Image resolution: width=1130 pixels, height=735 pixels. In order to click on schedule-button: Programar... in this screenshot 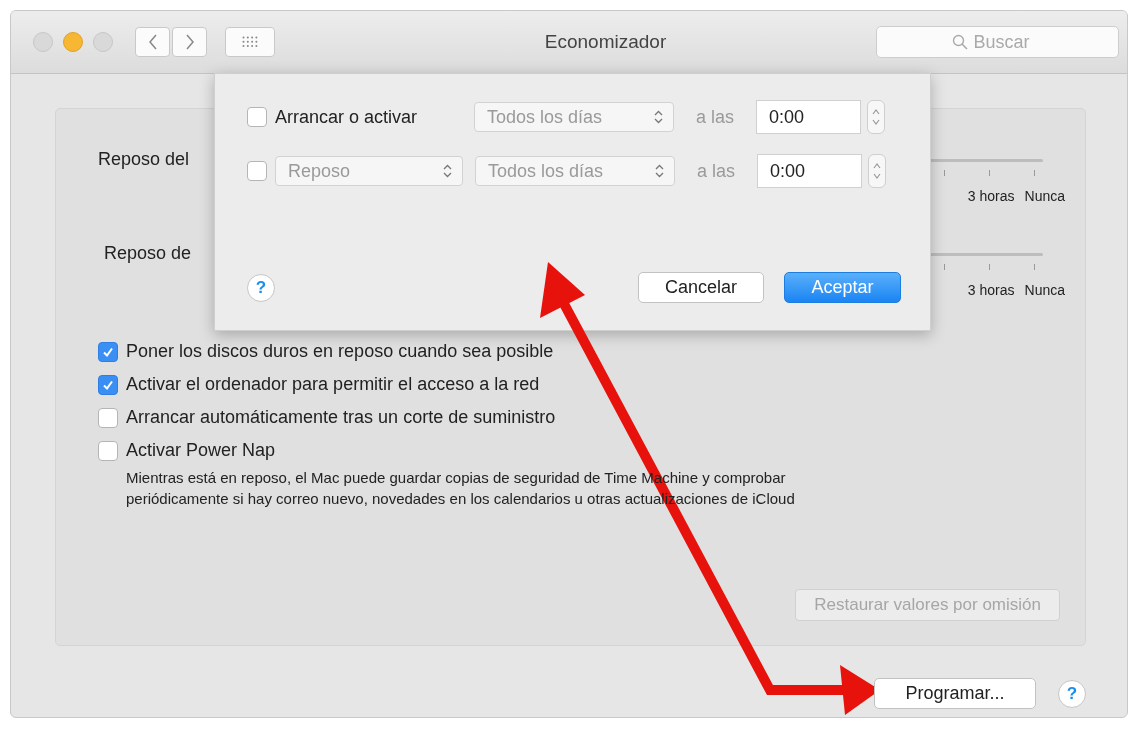, I will do `click(955, 693)`.